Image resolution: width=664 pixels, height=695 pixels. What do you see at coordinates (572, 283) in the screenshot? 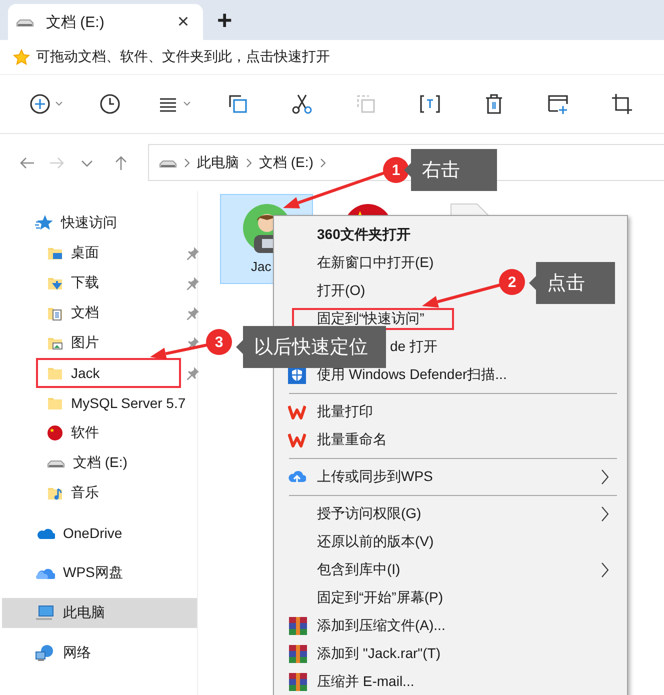
I see `callout-tooltip: 点击` at bounding box center [572, 283].